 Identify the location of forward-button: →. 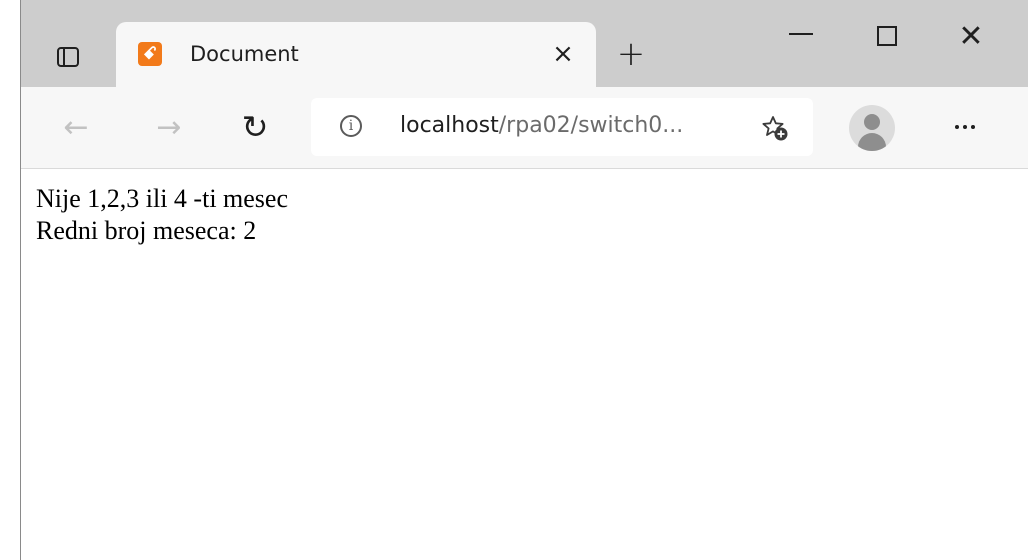
(169, 127).